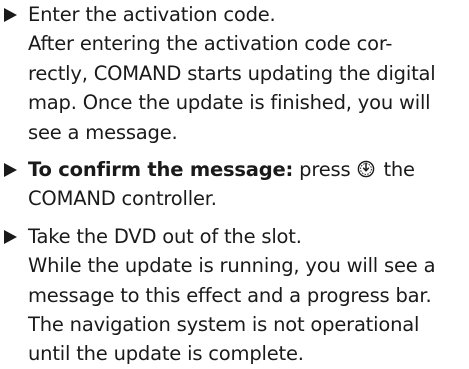 The height and width of the screenshot is (369, 469). Describe the element at coordinates (210, 44) in the screenshot. I see `step-text-line: After entering the activation code cor-` at that location.